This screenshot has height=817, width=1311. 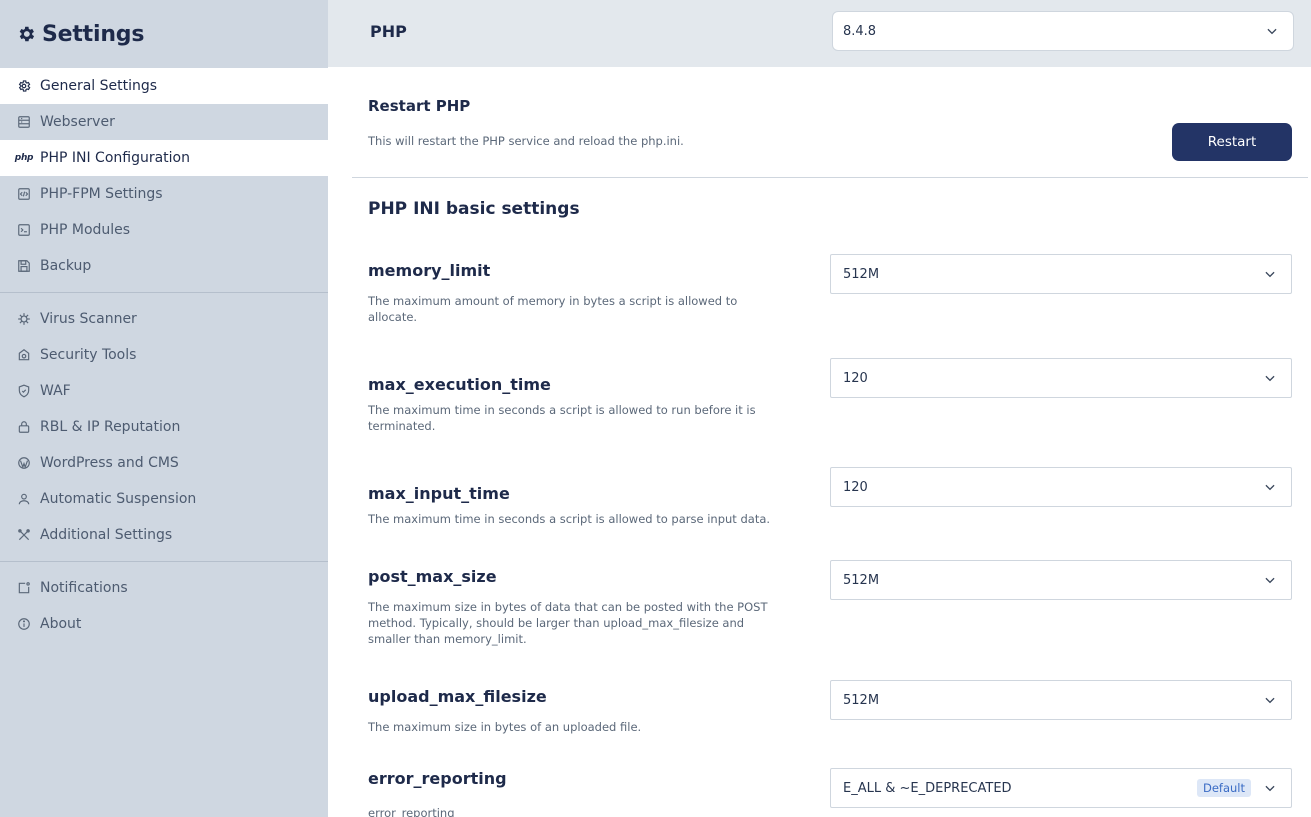 What do you see at coordinates (474, 209) in the screenshot?
I see `section-title: PHP INI basic settings` at bounding box center [474, 209].